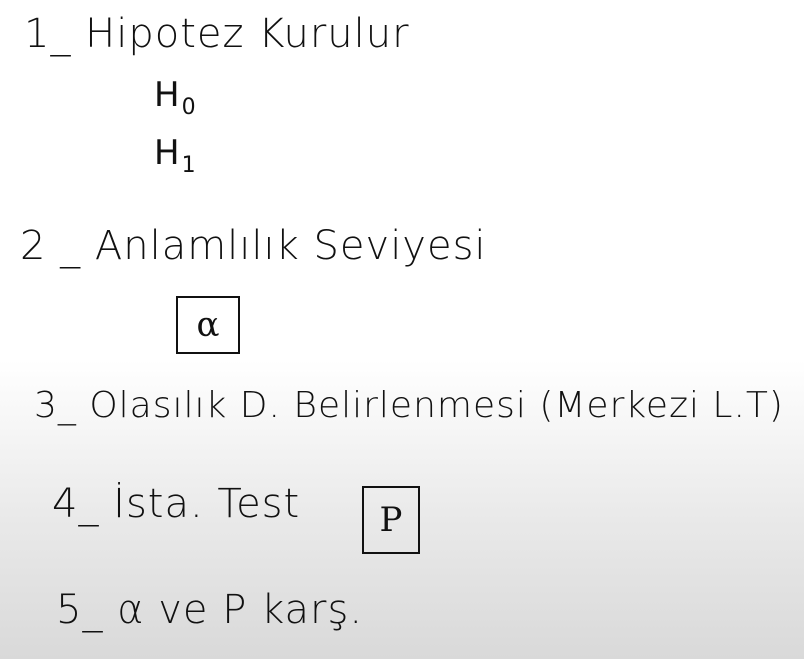  I want to click on step-2-significance-level: 2 _ Anlamlılık Seviyesi, so click(253, 246).